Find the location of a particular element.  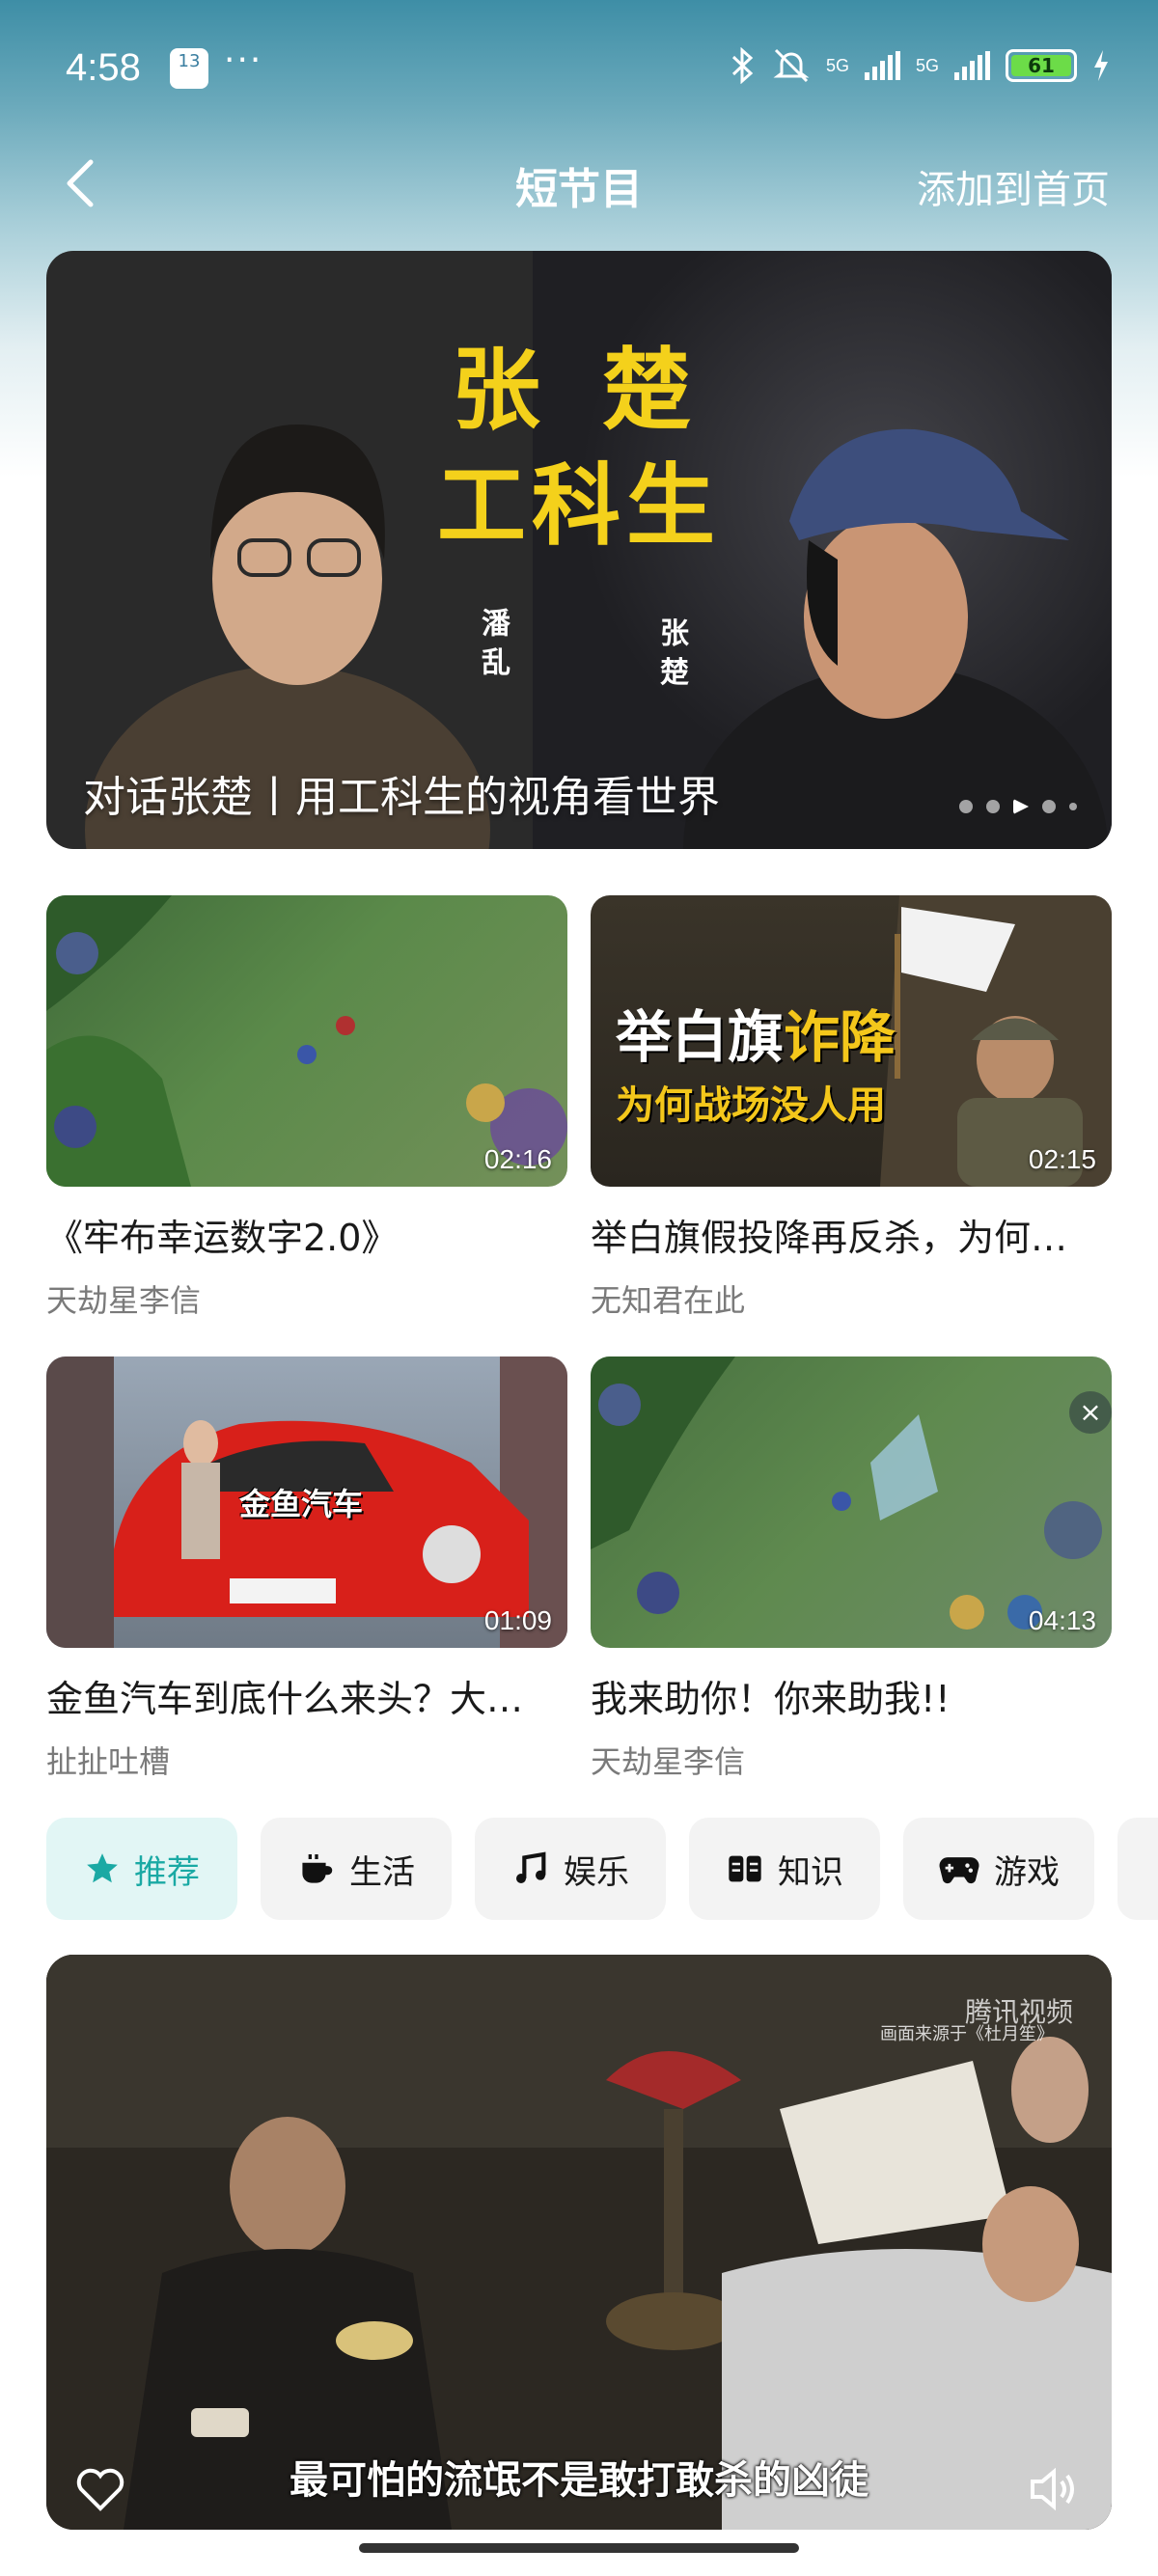

video-source-label: 画面来源于《杜月笙》 is located at coordinates (967, 2034).